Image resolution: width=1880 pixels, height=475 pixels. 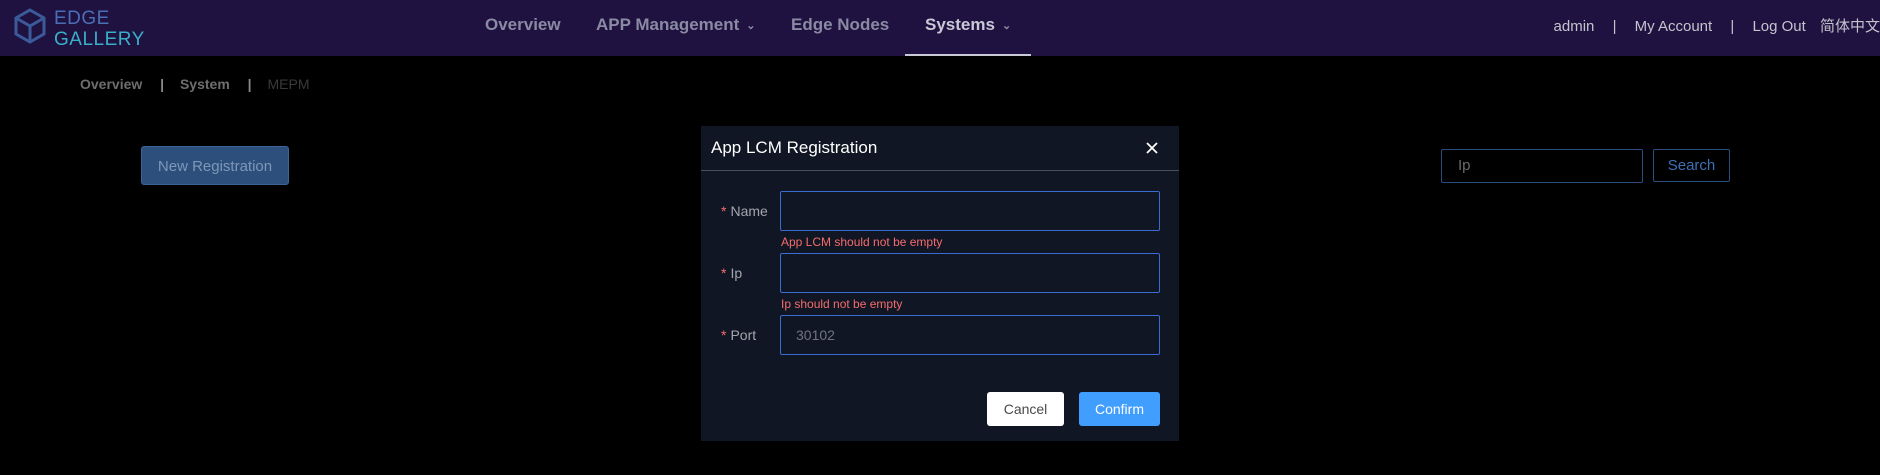 I want to click on nav-item-systems: Systems ⌄, so click(x=968, y=28).